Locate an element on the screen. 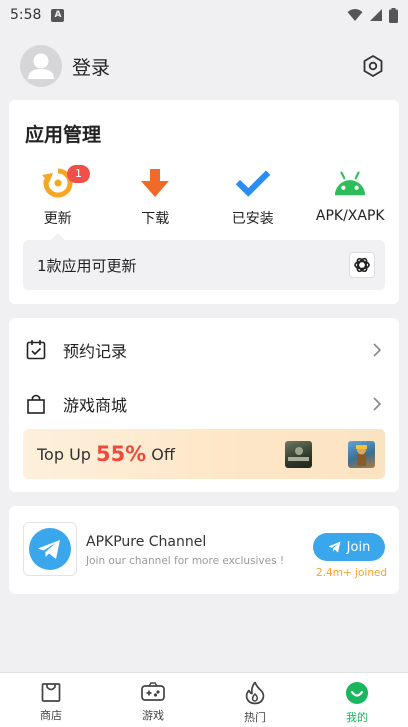  installed-button: 已安装 is located at coordinates (253, 198).